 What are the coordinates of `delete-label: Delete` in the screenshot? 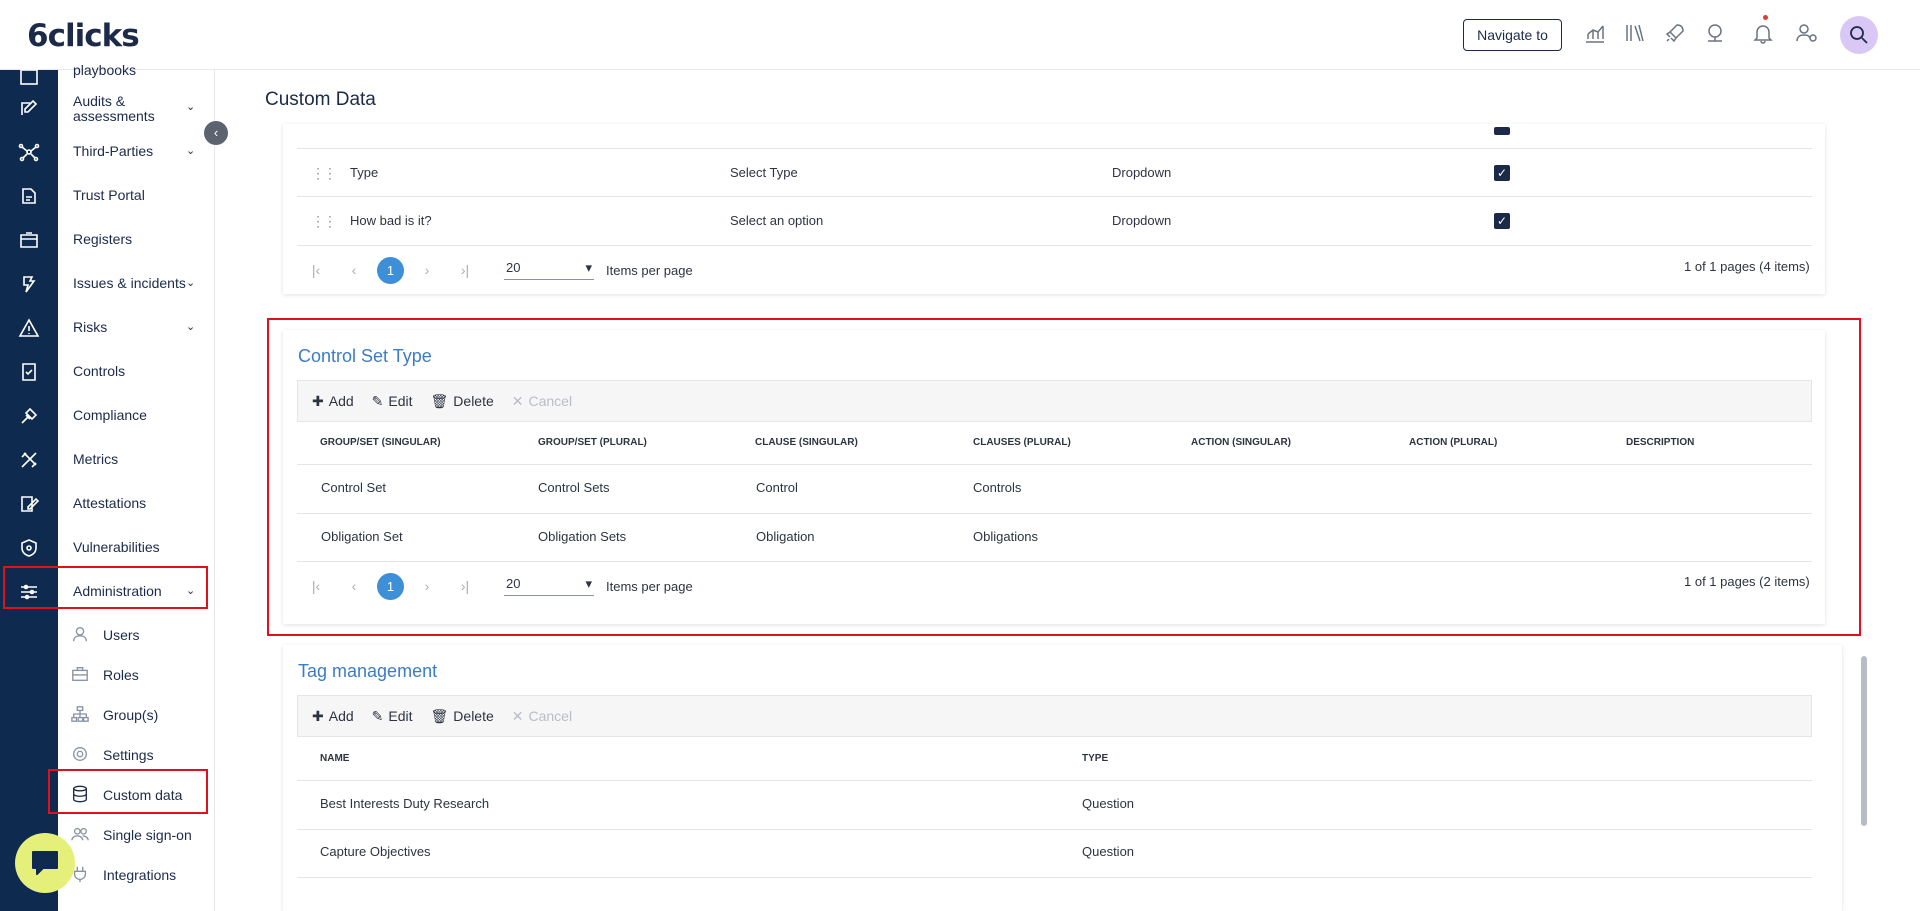 It's located at (473, 716).